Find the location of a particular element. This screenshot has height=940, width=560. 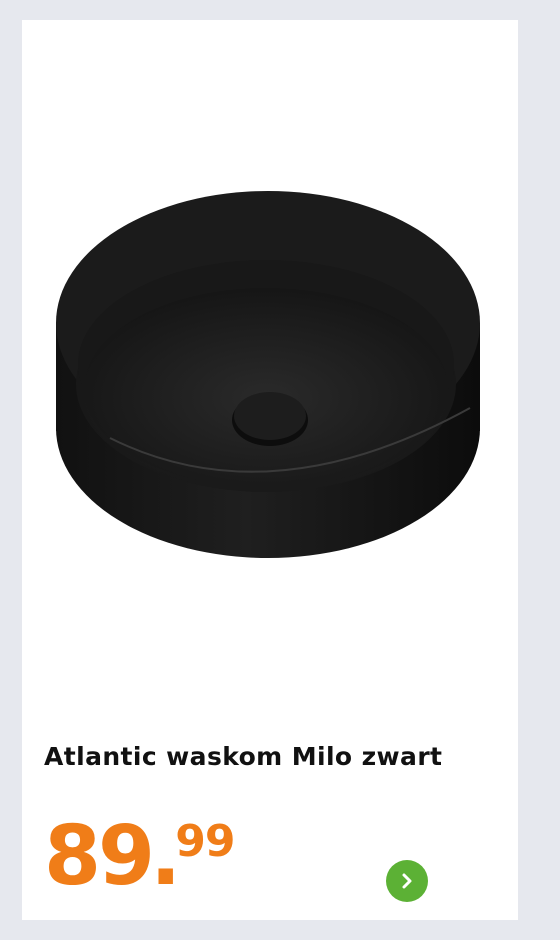

next-button is located at coordinates (407, 881).